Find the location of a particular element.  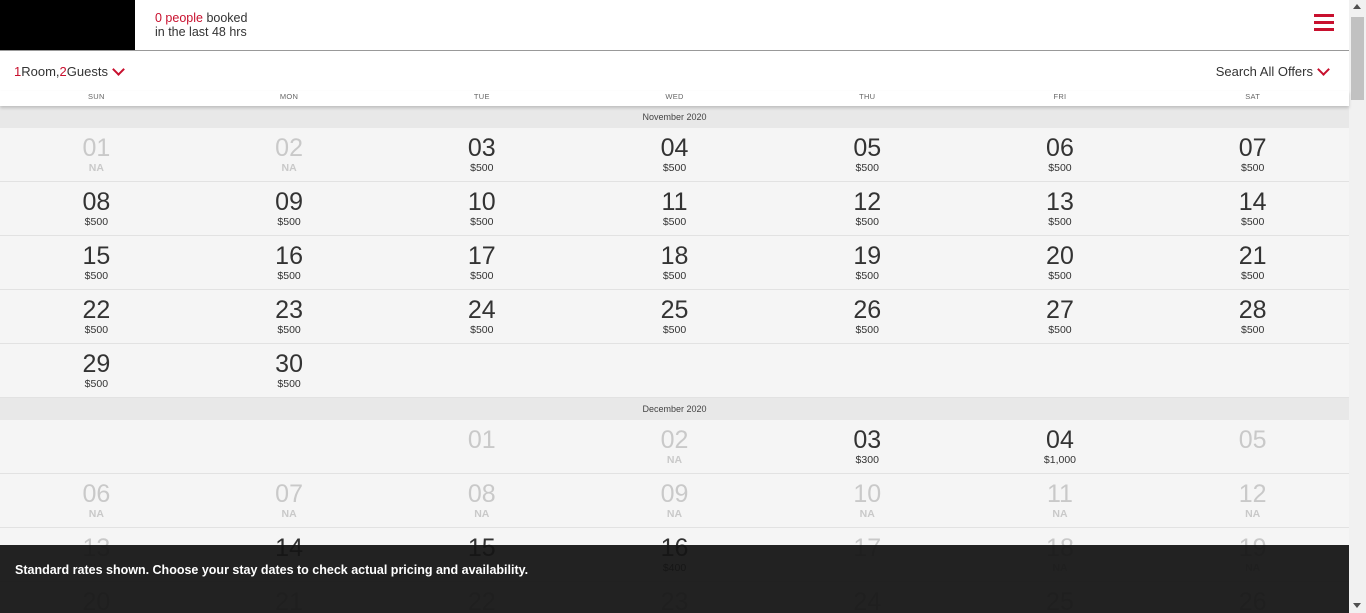

calendar-day-cell: 02 NA is located at coordinates (289, 154).